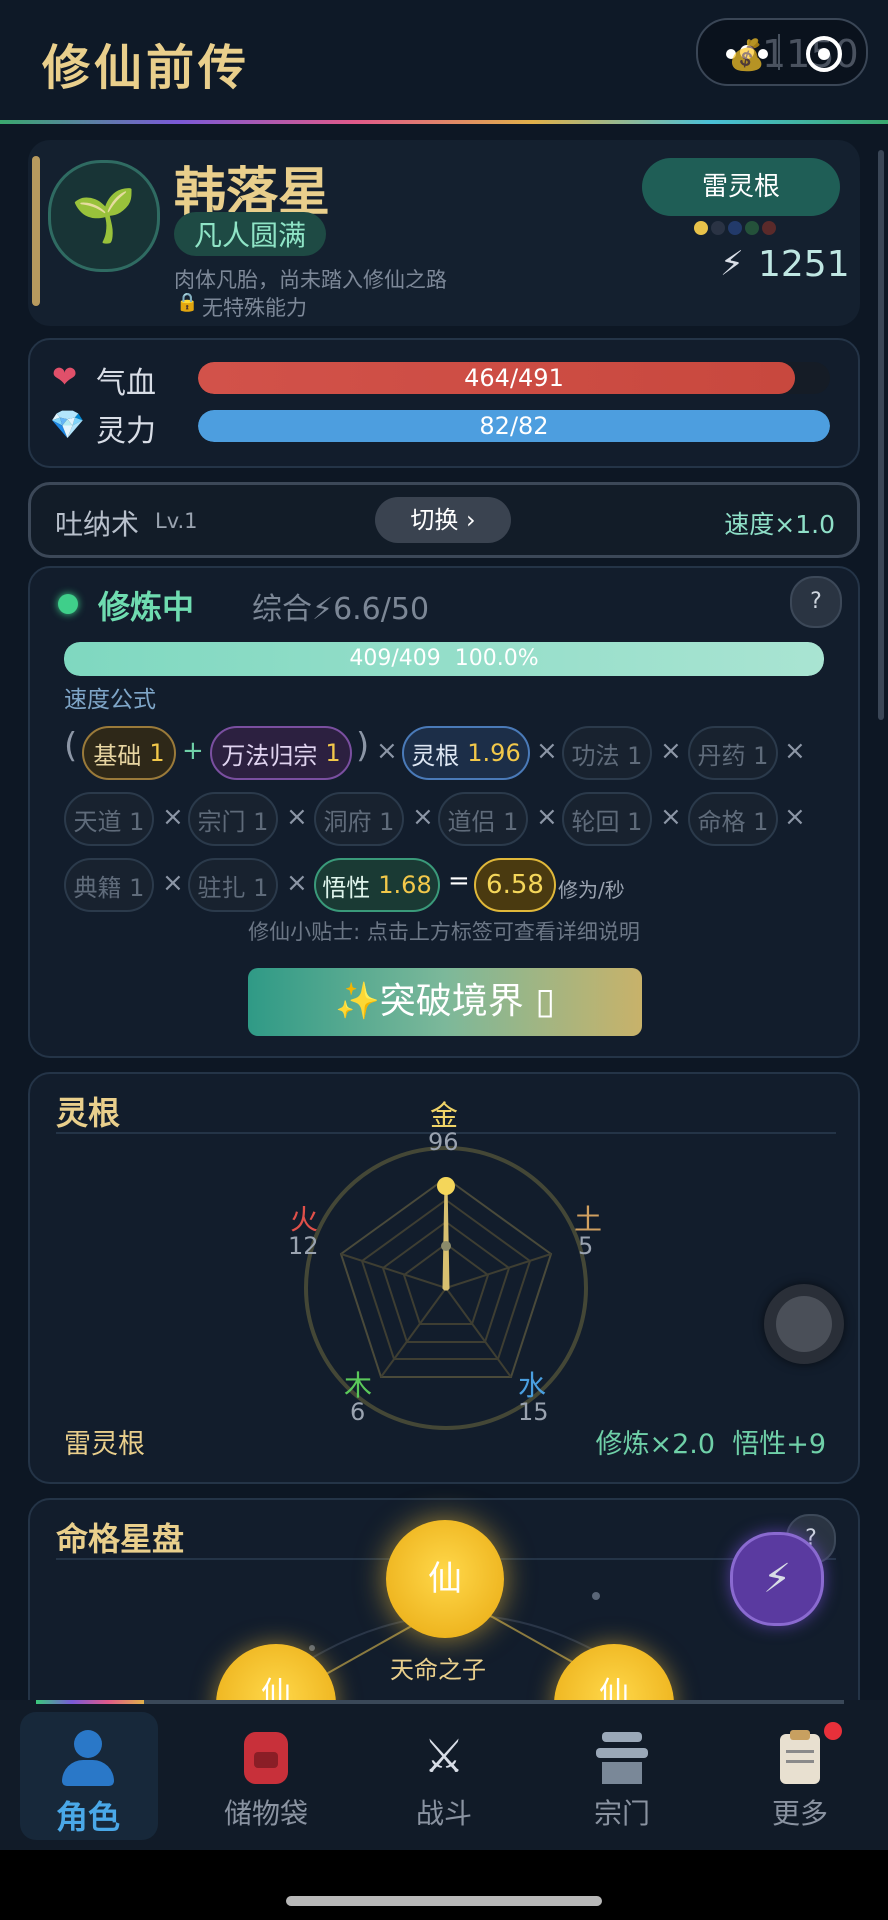  What do you see at coordinates (514, 426) in the screenshot?
I see `mp-bar: 82/82` at bounding box center [514, 426].